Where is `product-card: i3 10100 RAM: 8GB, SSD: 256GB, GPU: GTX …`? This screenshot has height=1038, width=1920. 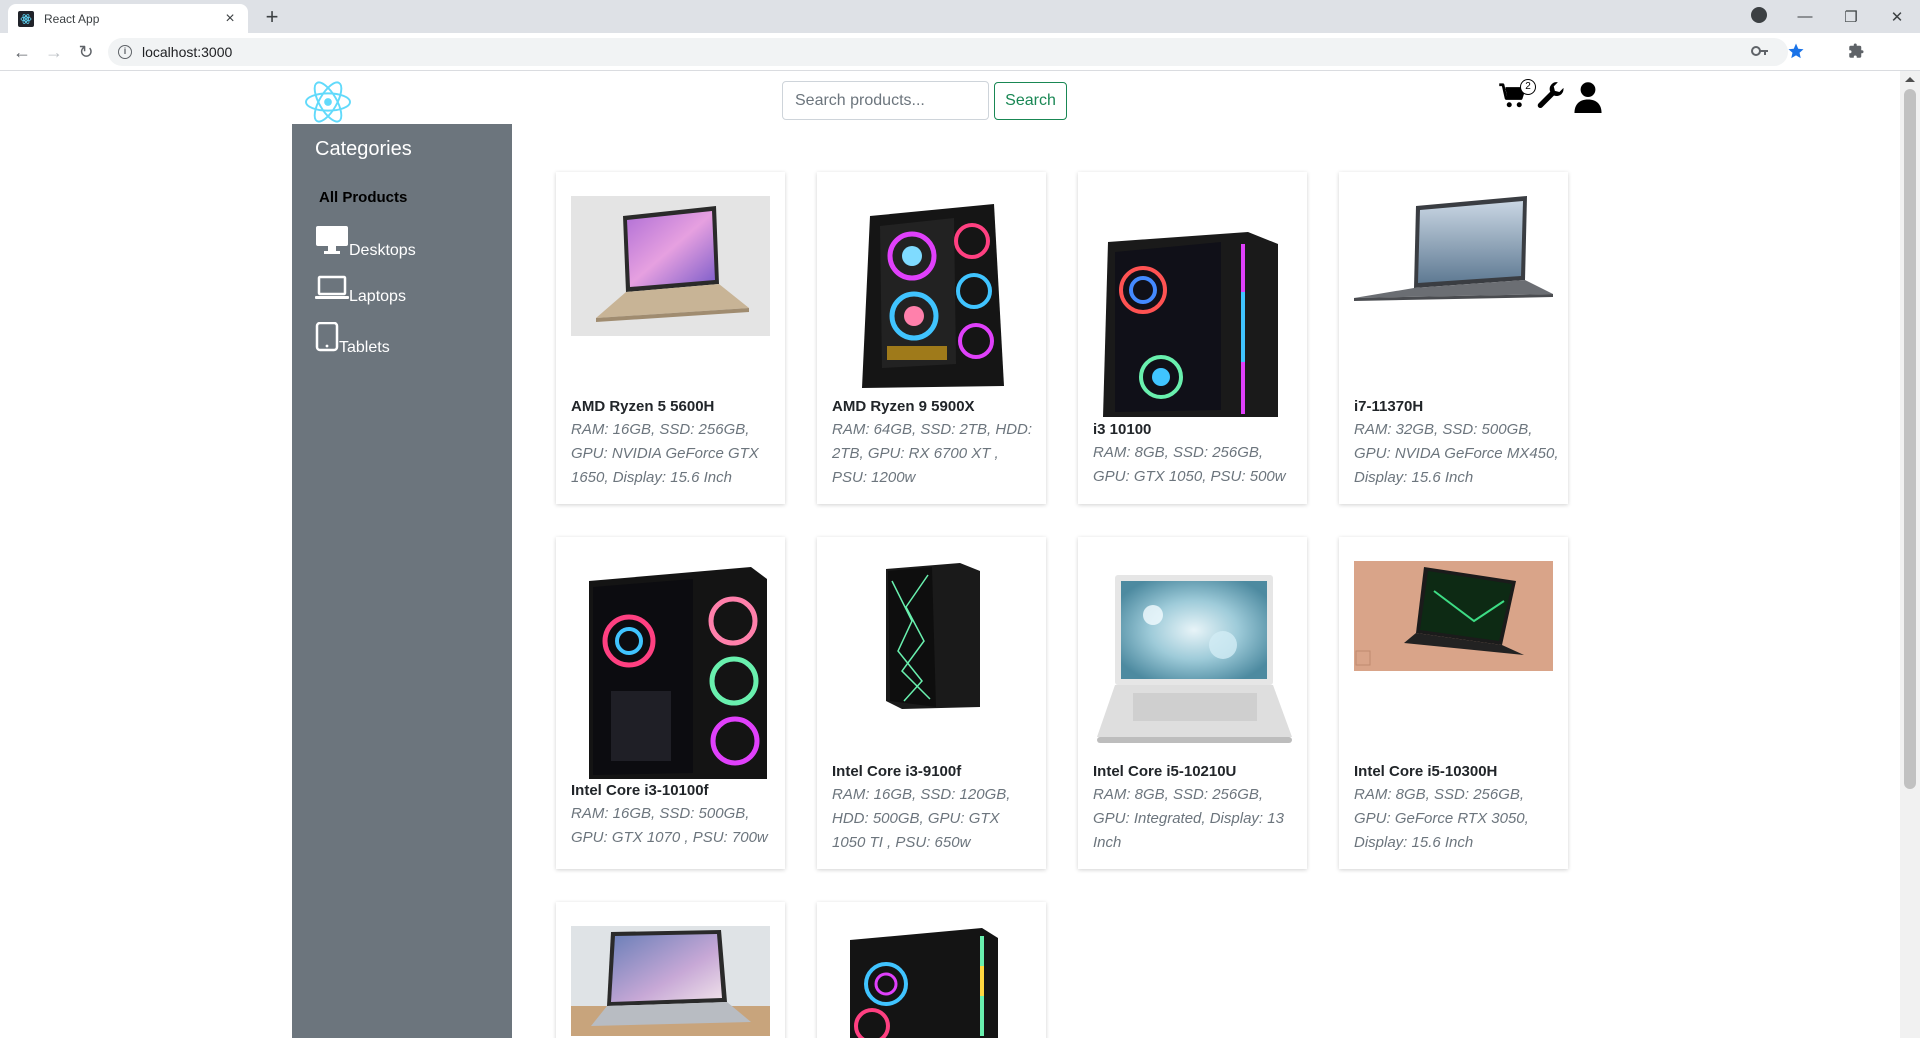
product-card: i3 10100 RAM: 8GB, SSD: 256GB, GPU: GTX … is located at coordinates (1192, 338).